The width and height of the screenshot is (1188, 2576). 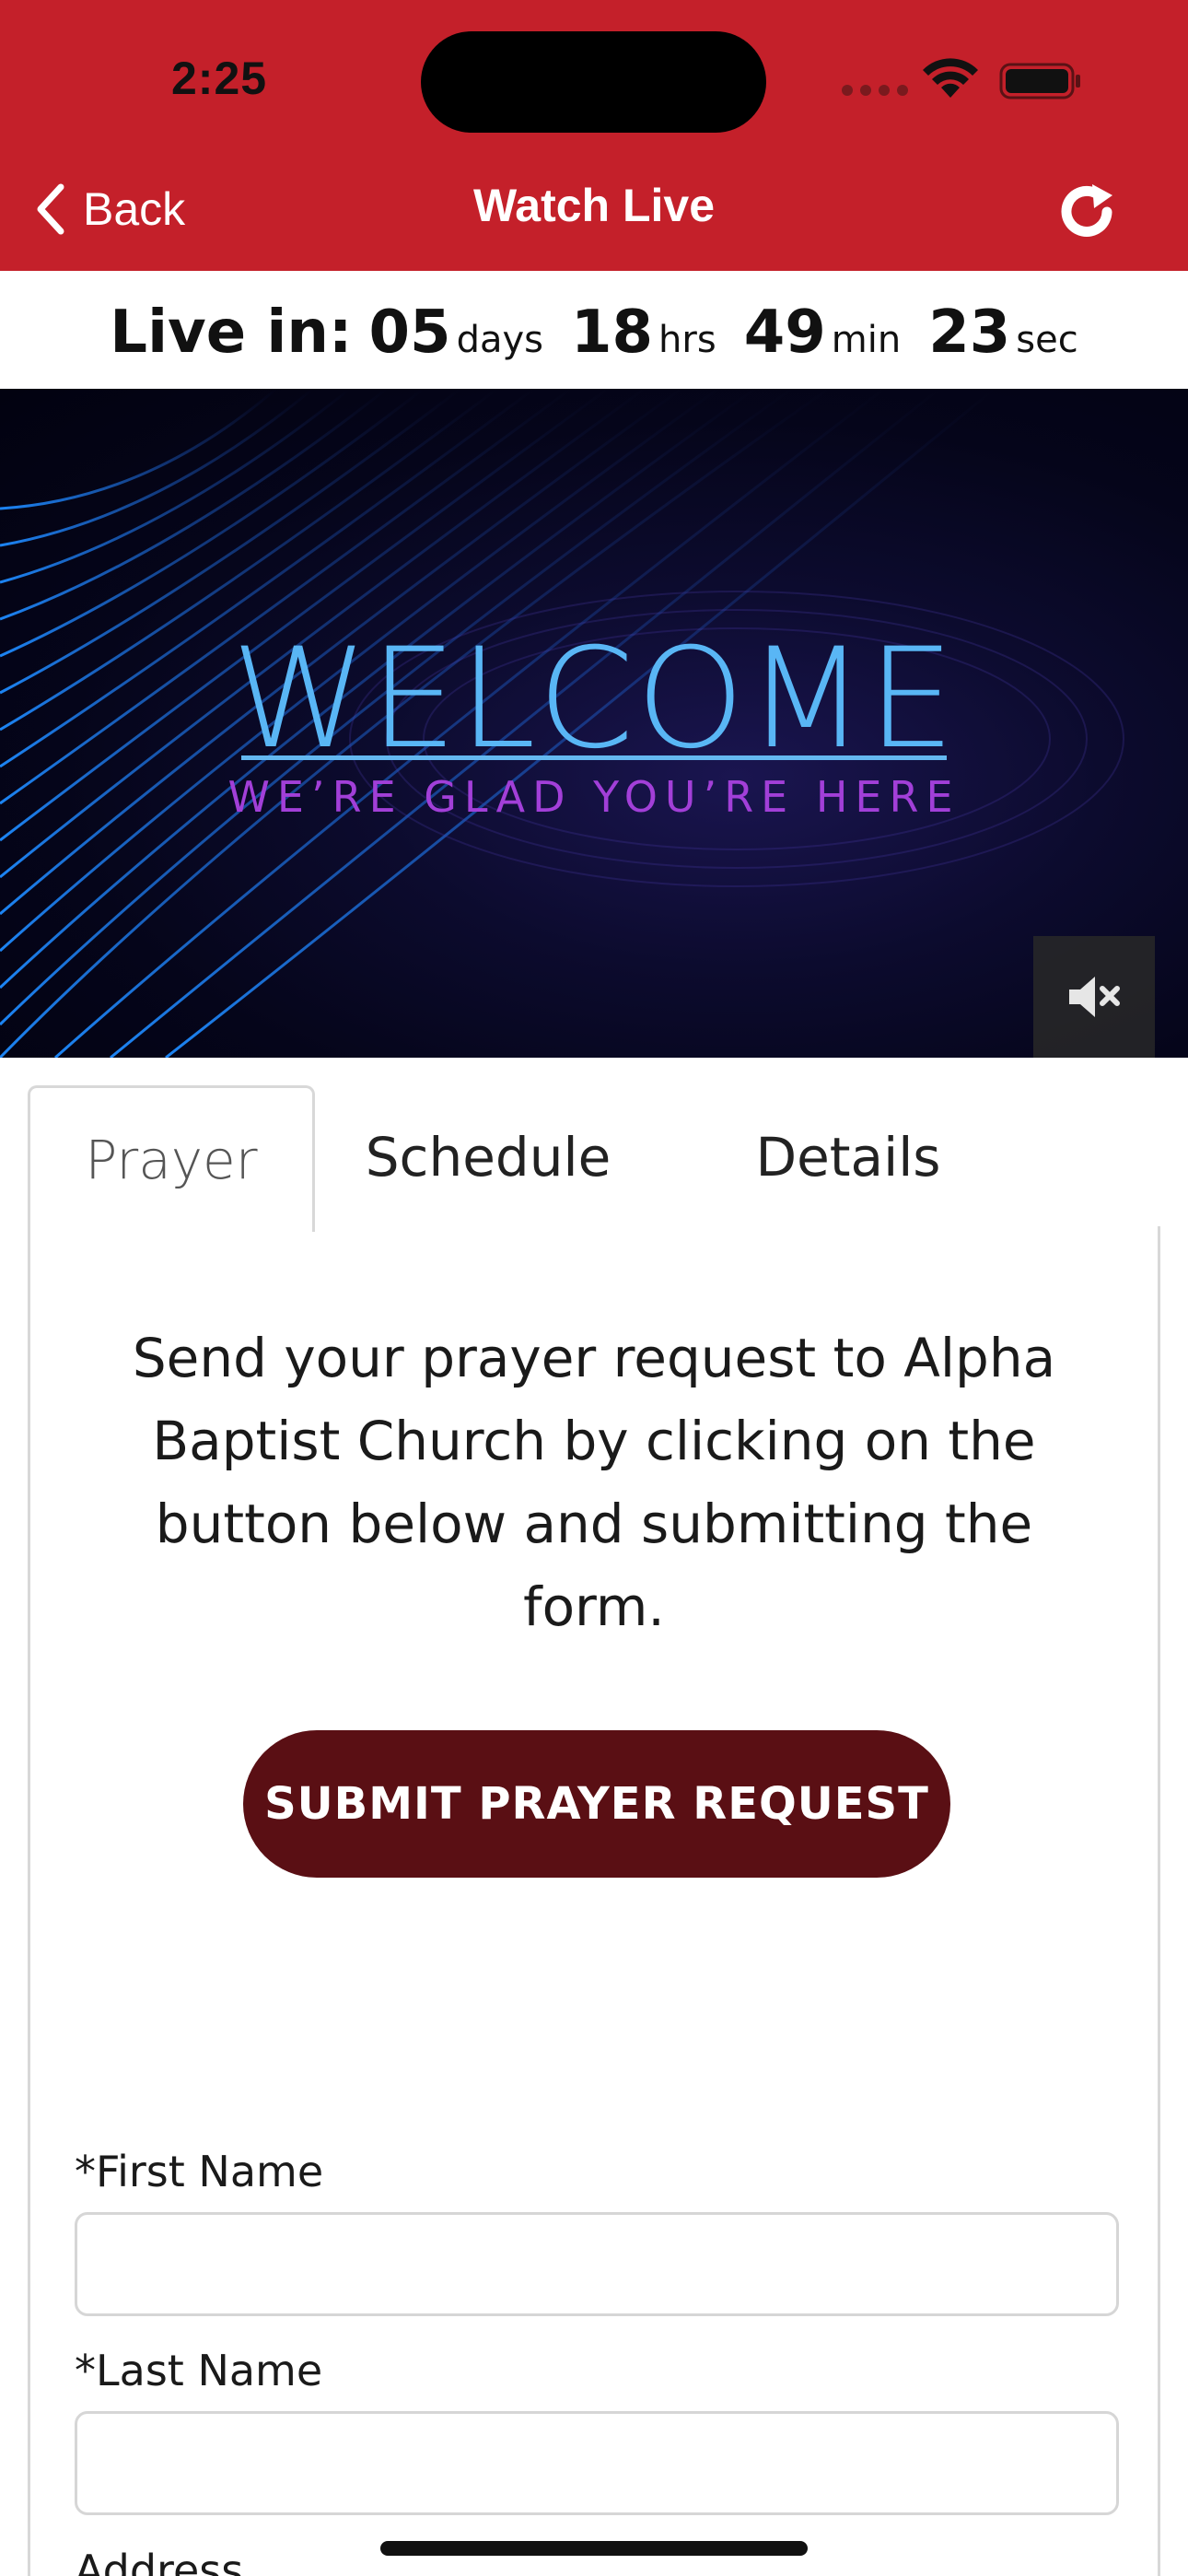 I want to click on last-name-field, so click(x=597, y=2463).